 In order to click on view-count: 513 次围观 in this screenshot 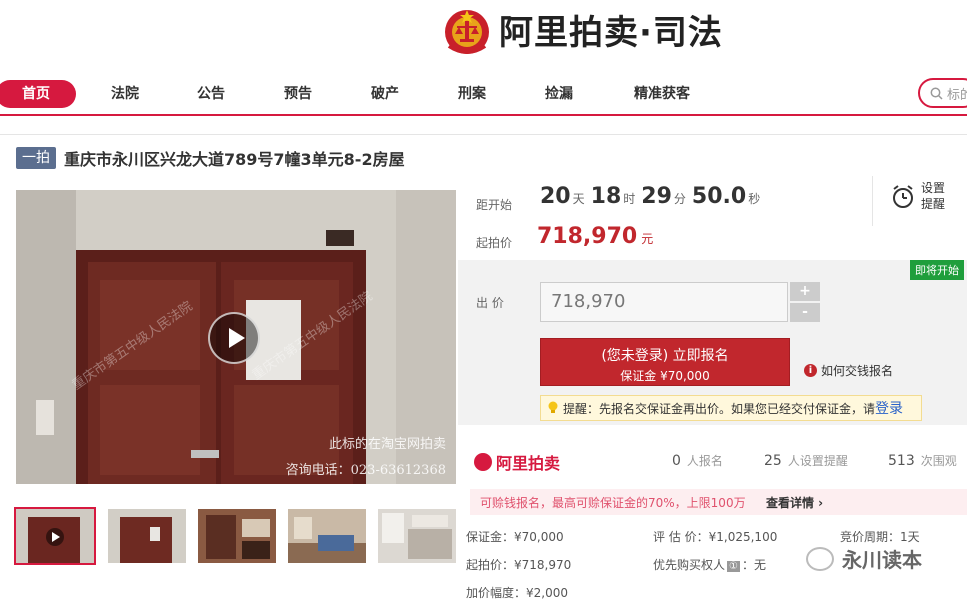, I will do `click(922, 460)`.